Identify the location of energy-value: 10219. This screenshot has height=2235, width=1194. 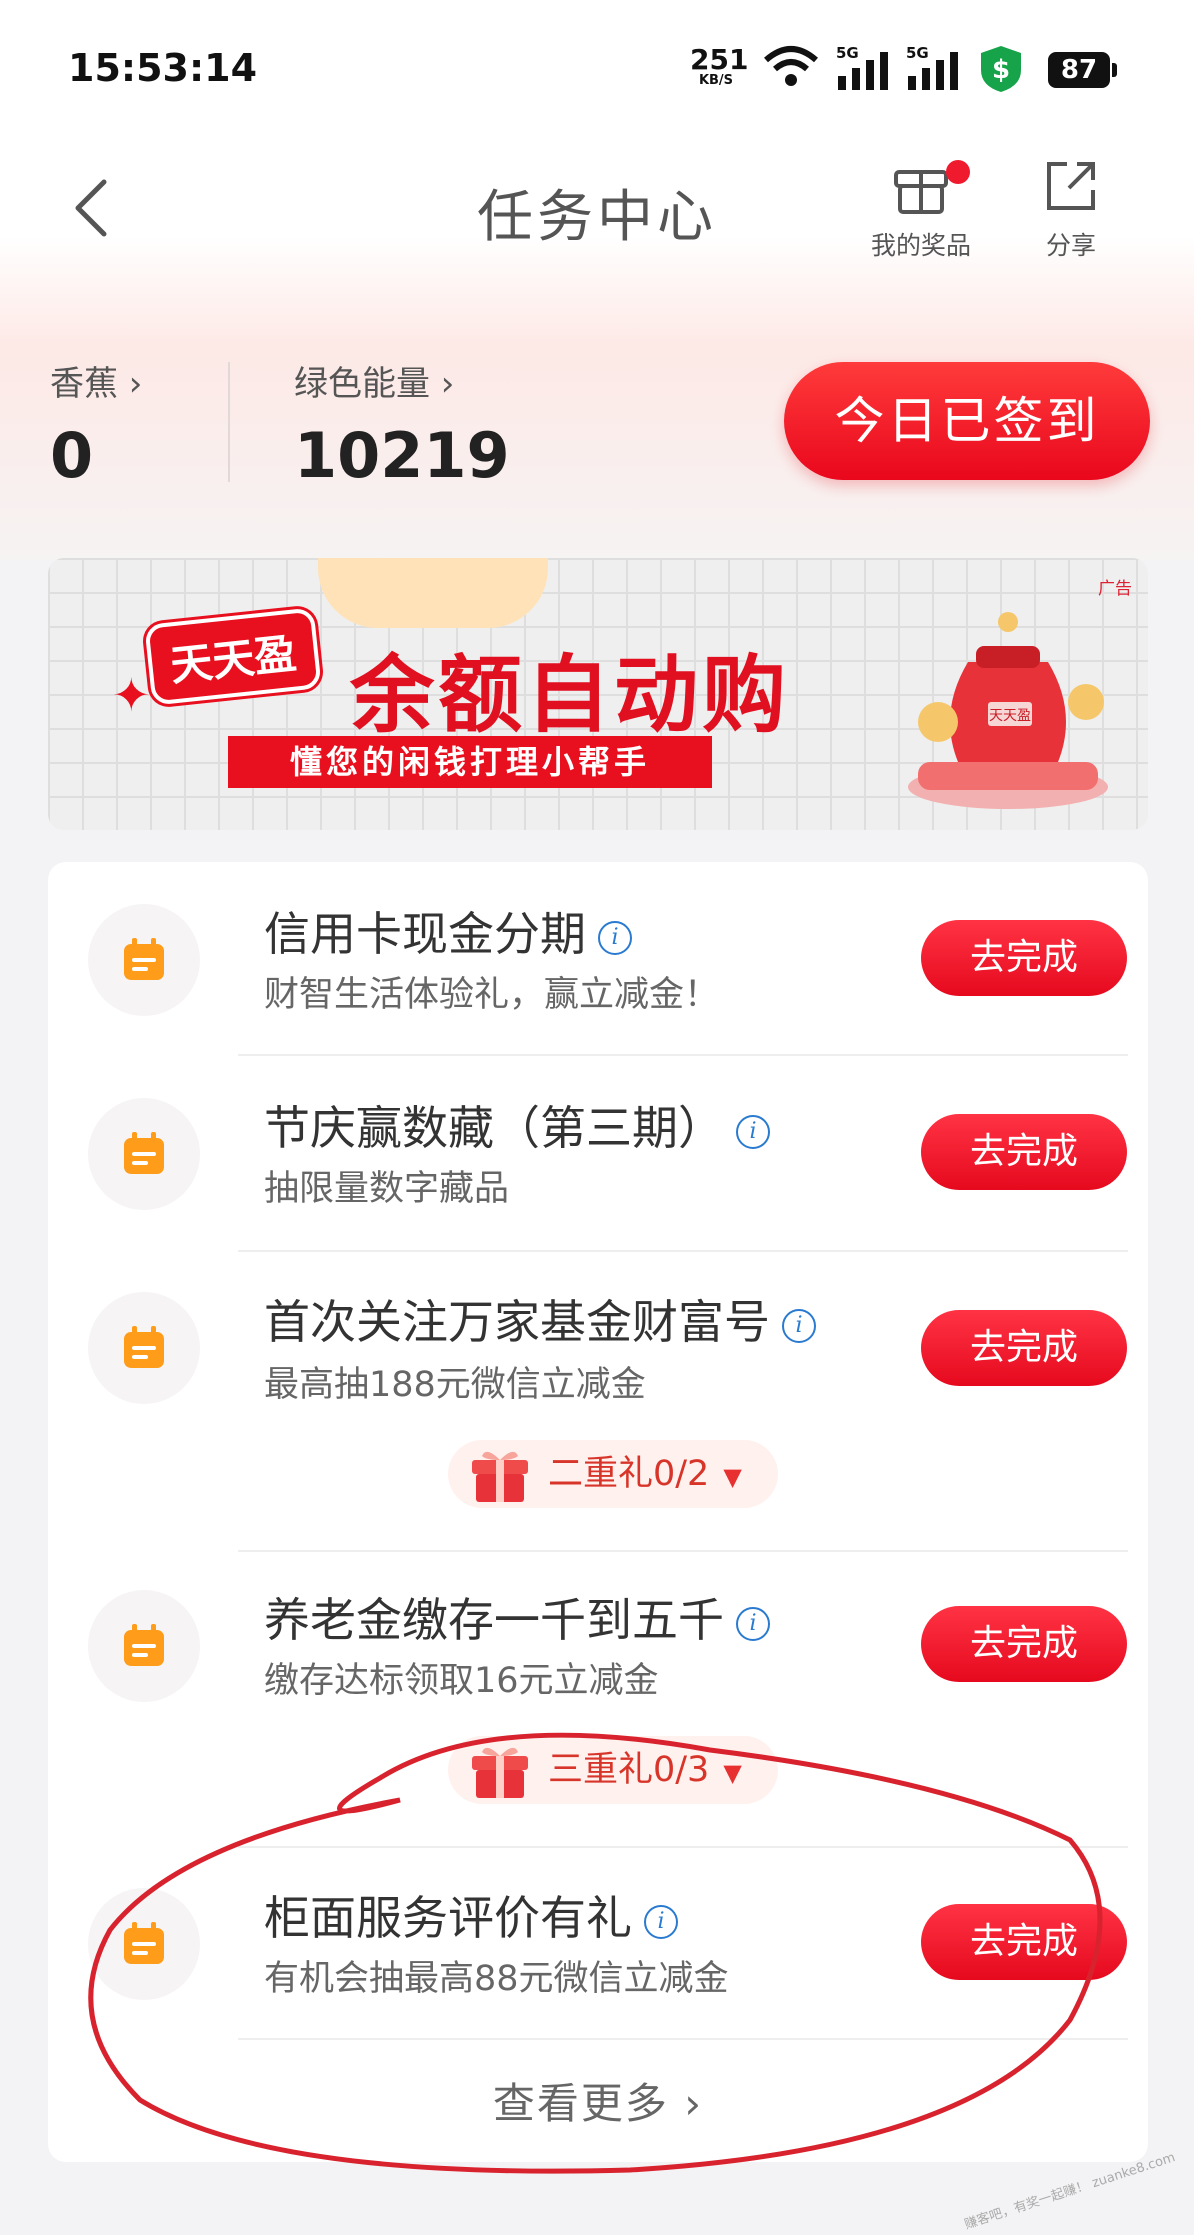
(402, 455).